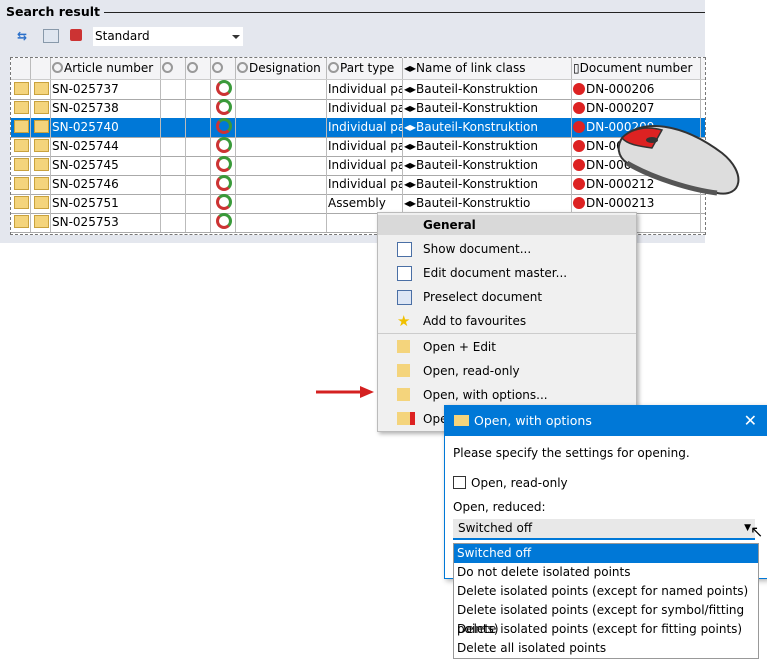 The image size is (767, 662). I want to click on menu-item: ★ Add to favourites, so click(507, 321).